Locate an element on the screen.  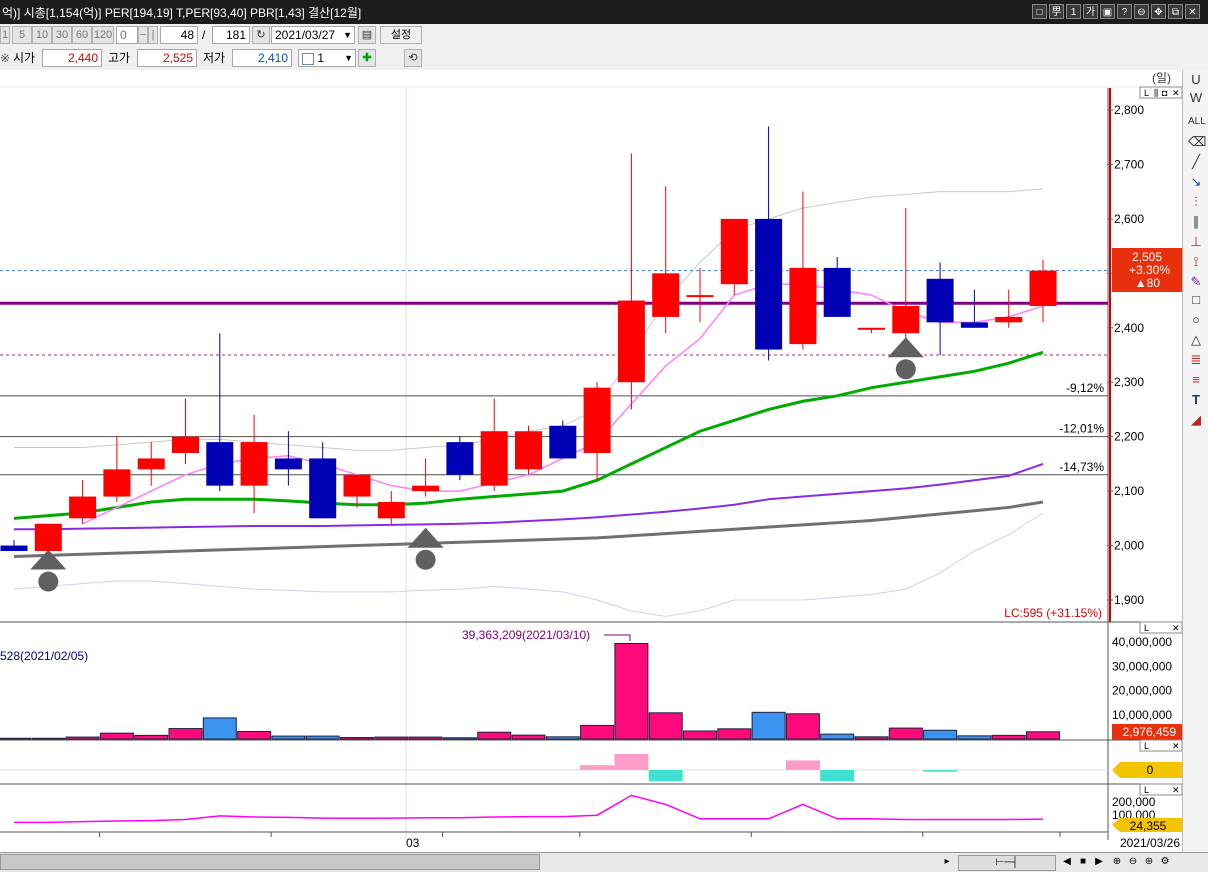
window-button-1: □ is located at coordinates (1039, 11).